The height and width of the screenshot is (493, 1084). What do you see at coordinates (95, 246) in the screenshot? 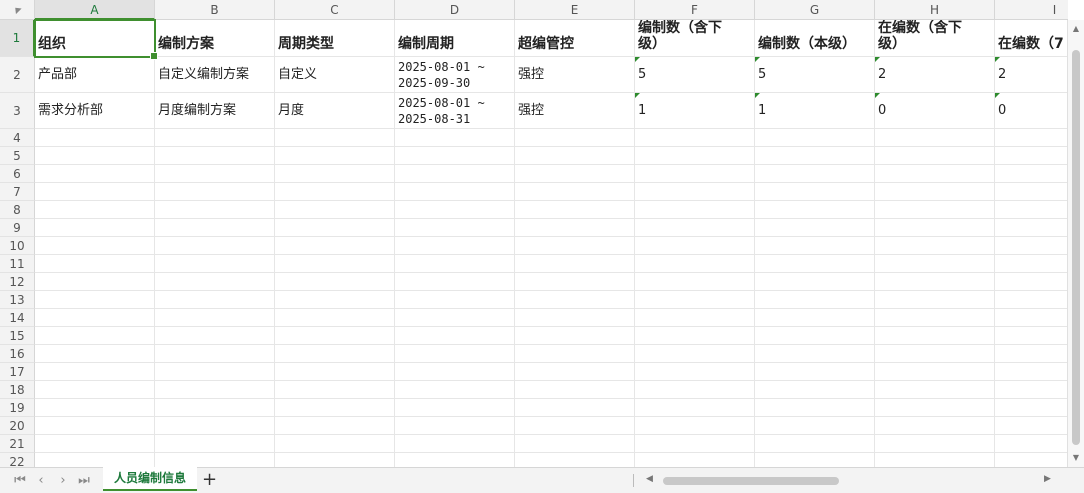
I see `cell-a10` at bounding box center [95, 246].